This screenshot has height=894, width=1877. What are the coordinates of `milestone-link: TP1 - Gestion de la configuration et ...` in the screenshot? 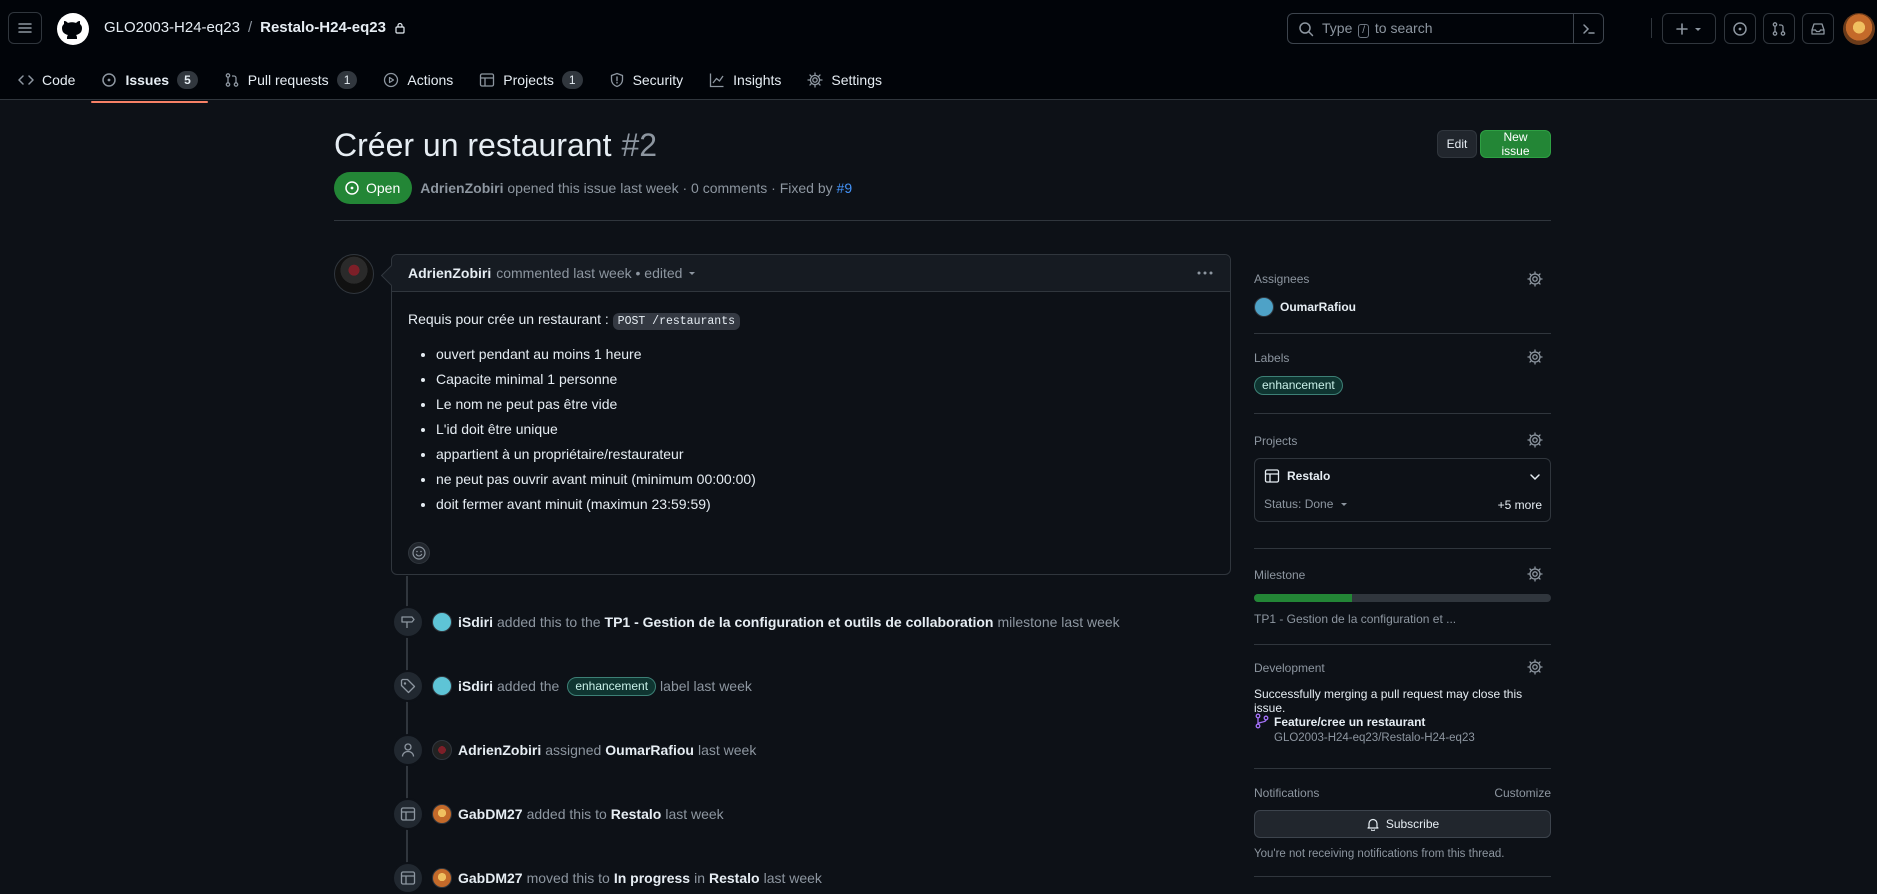 It's located at (1355, 619).